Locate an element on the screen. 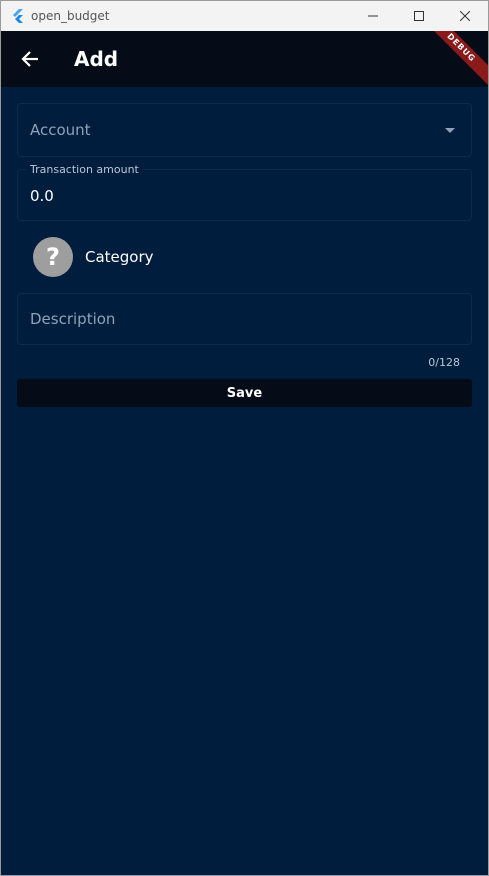 This screenshot has height=876, width=489. minimize-icon is located at coordinates (373, 16).